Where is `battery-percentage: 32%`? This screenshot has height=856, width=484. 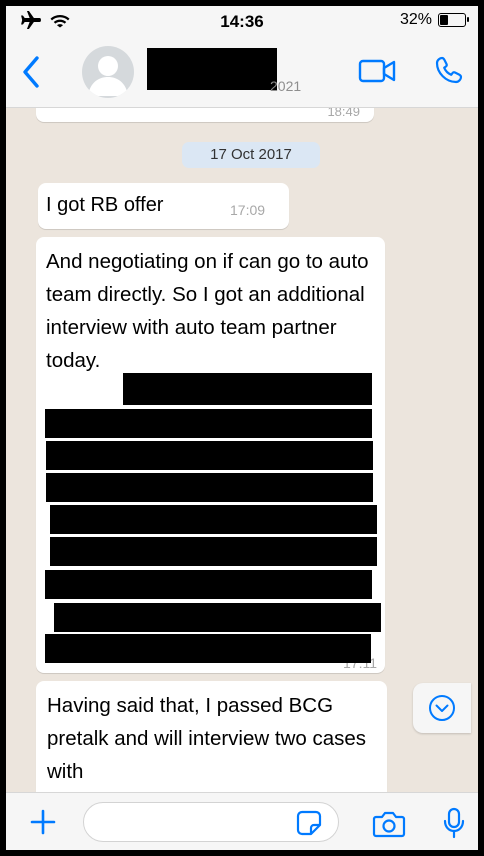
battery-percentage: 32% is located at coordinates (415, 19).